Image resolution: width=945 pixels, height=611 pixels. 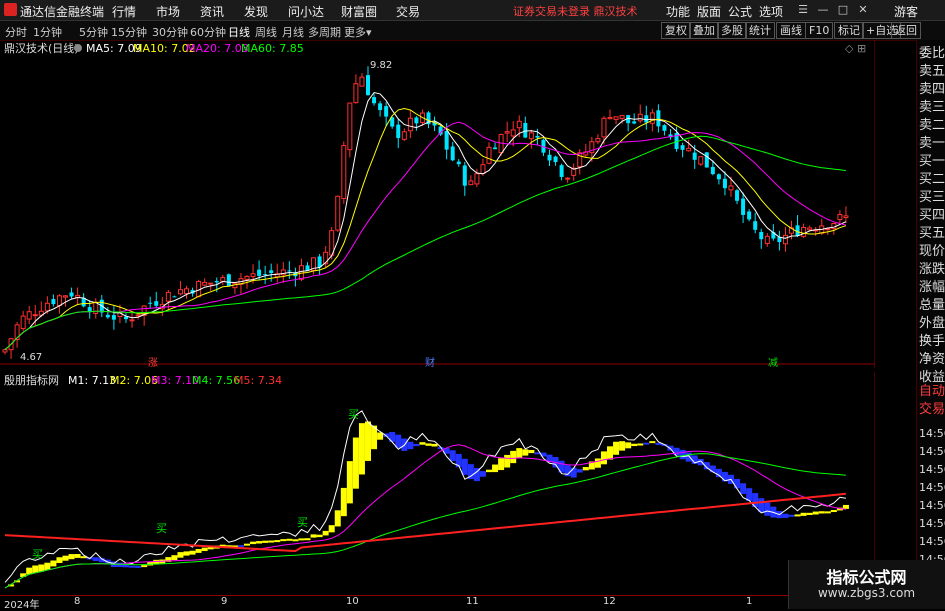 I want to click on draw-line-button: 画线, so click(x=791, y=30).